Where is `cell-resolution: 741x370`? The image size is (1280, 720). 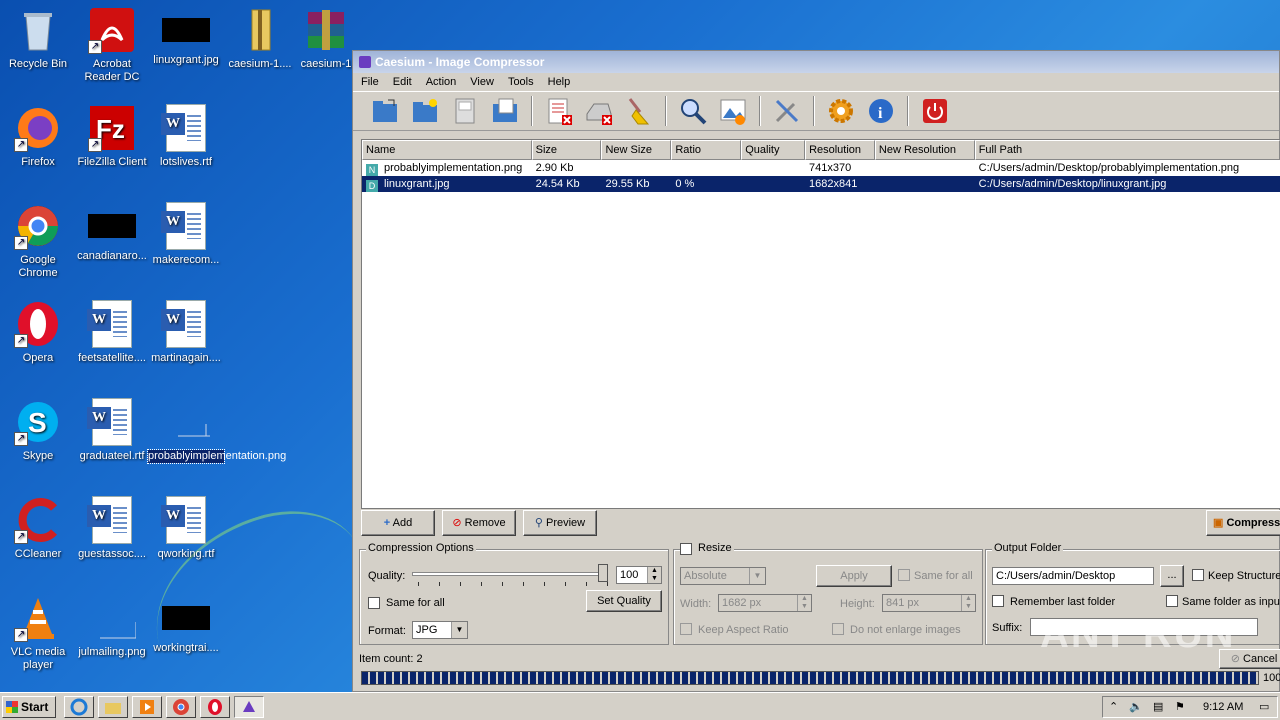 cell-resolution: 741x370 is located at coordinates (830, 168).